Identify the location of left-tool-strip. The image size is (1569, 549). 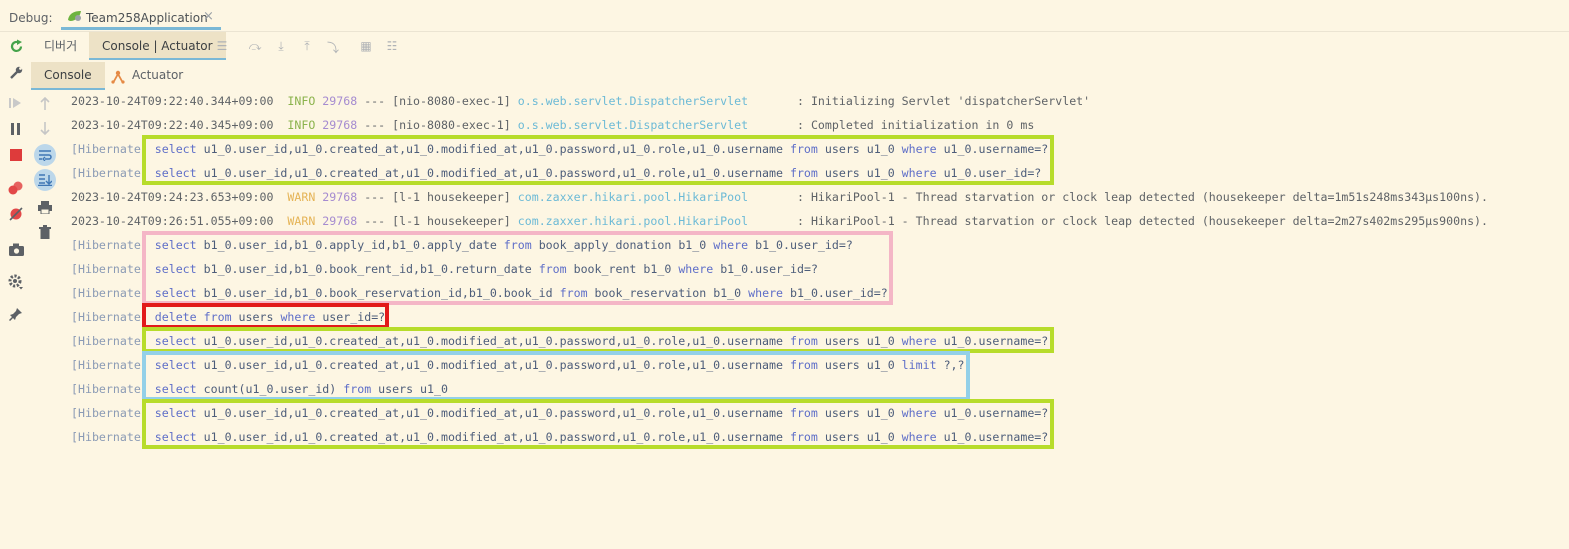
(15, 290).